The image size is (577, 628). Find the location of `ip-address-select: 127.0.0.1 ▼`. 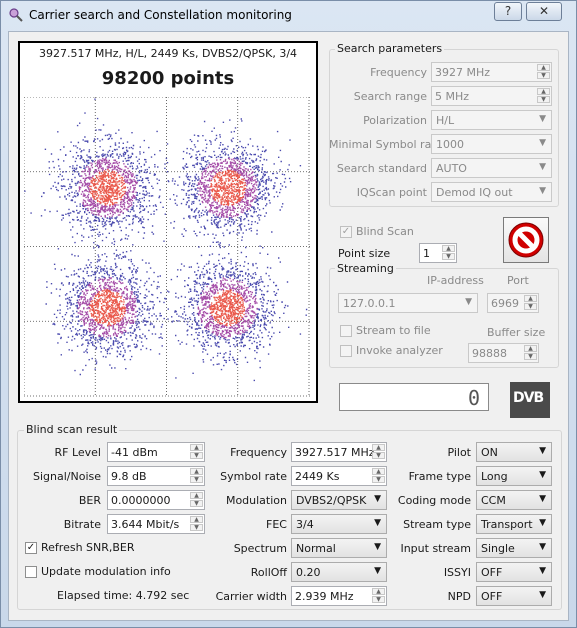

ip-address-select: 127.0.0.1 ▼ is located at coordinates (408, 303).